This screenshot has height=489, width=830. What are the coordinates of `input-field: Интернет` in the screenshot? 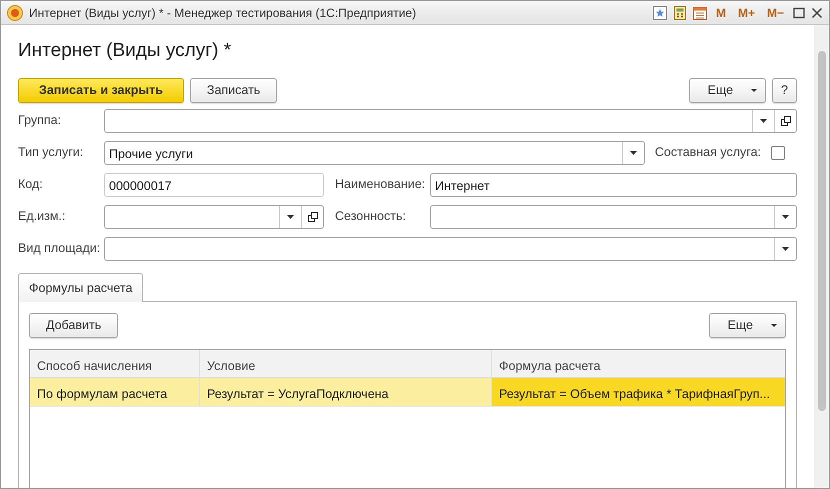 It's located at (613, 184).